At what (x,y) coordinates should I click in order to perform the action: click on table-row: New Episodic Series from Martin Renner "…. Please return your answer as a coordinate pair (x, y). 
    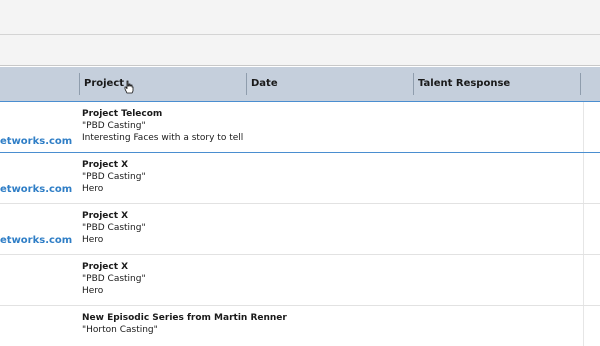
    Looking at the image, I should click on (300, 326).